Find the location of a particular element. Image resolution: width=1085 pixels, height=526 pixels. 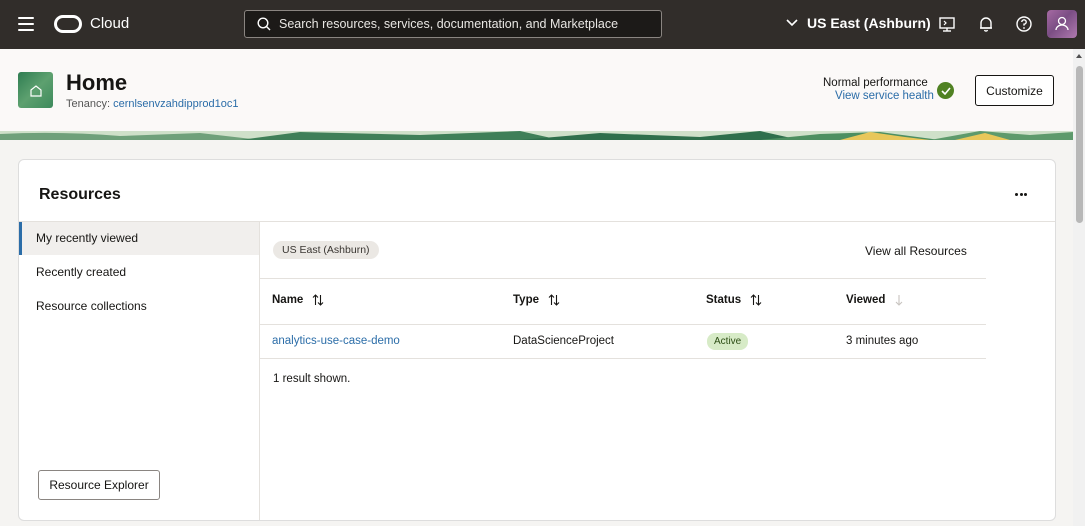

column-header-status: Status is located at coordinates (734, 300).